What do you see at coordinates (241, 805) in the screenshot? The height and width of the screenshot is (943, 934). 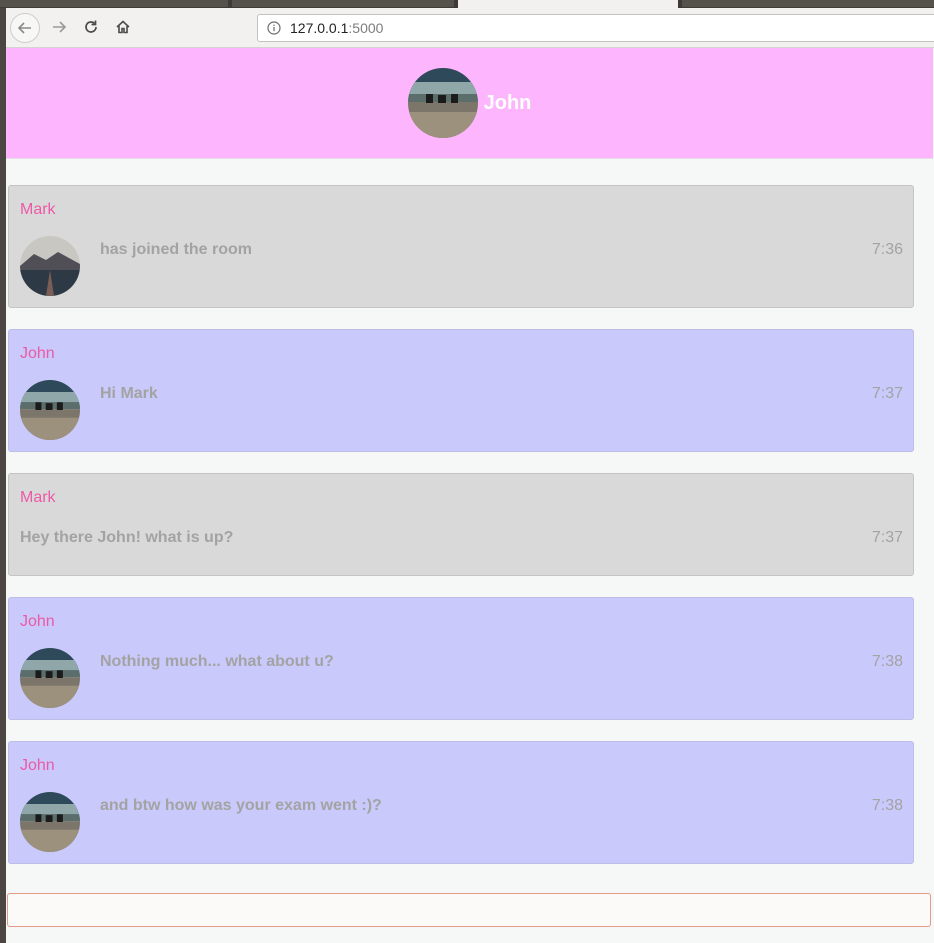 I see `message-text: and btw how was your exam went :)?` at bounding box center [241, 805].